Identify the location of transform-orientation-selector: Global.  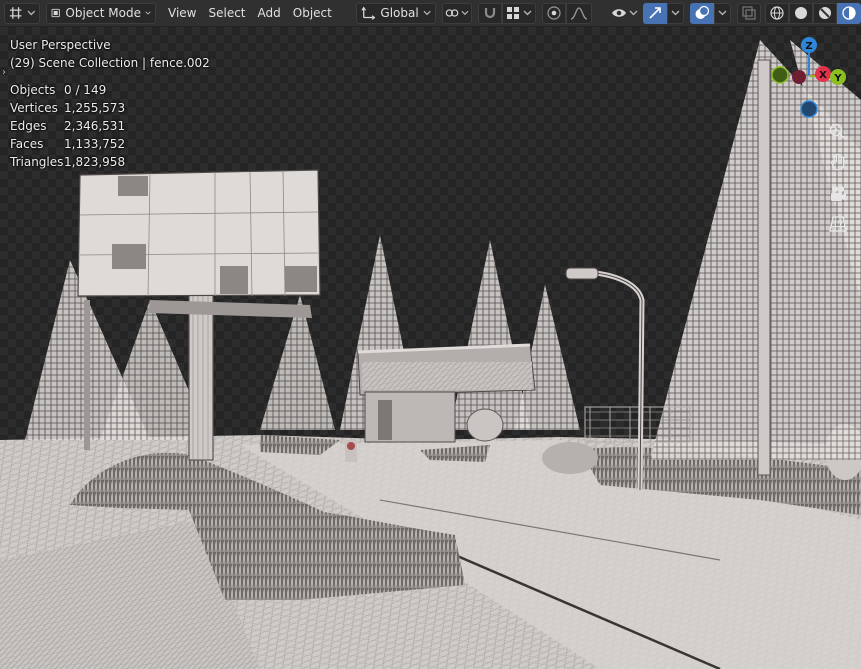
(395, 13).